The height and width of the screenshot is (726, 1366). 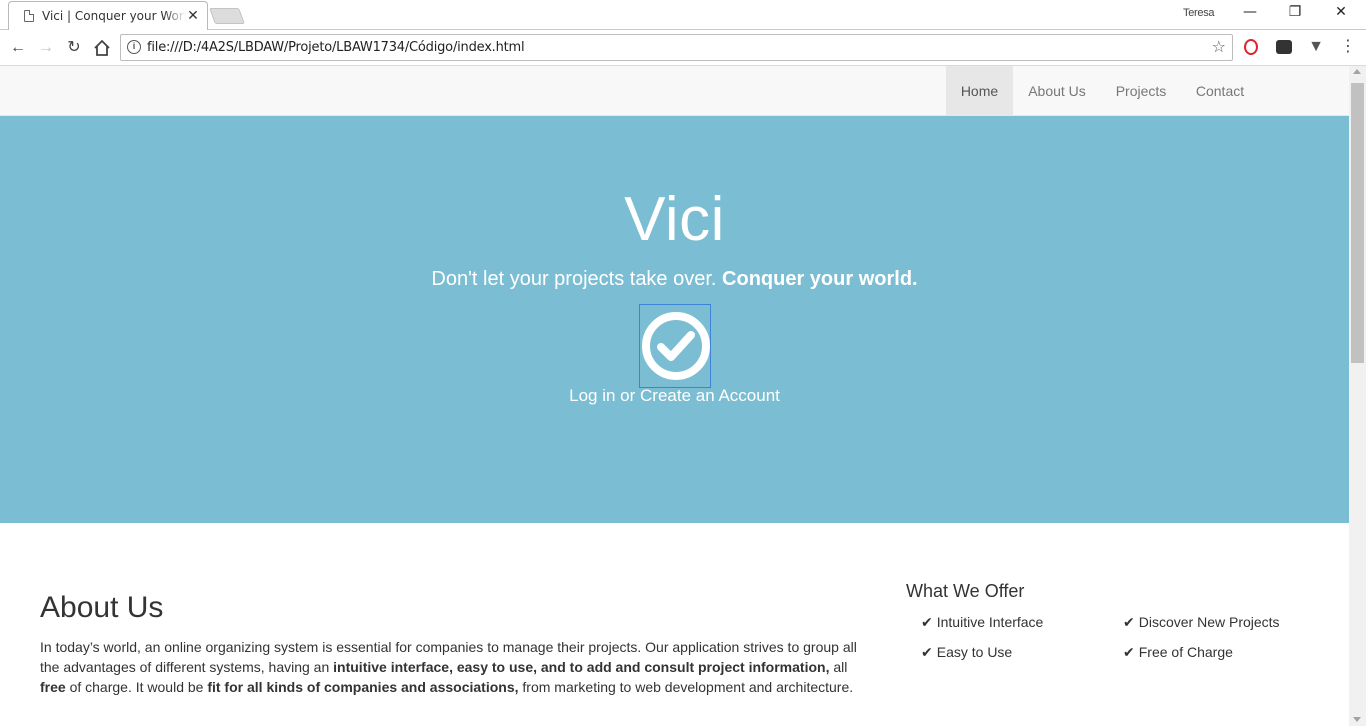 What do you see at coordinates (990, 622) in the screenshot?
I see `offer-item-label: Intuitive Interface` at bounding box center [990, 622].